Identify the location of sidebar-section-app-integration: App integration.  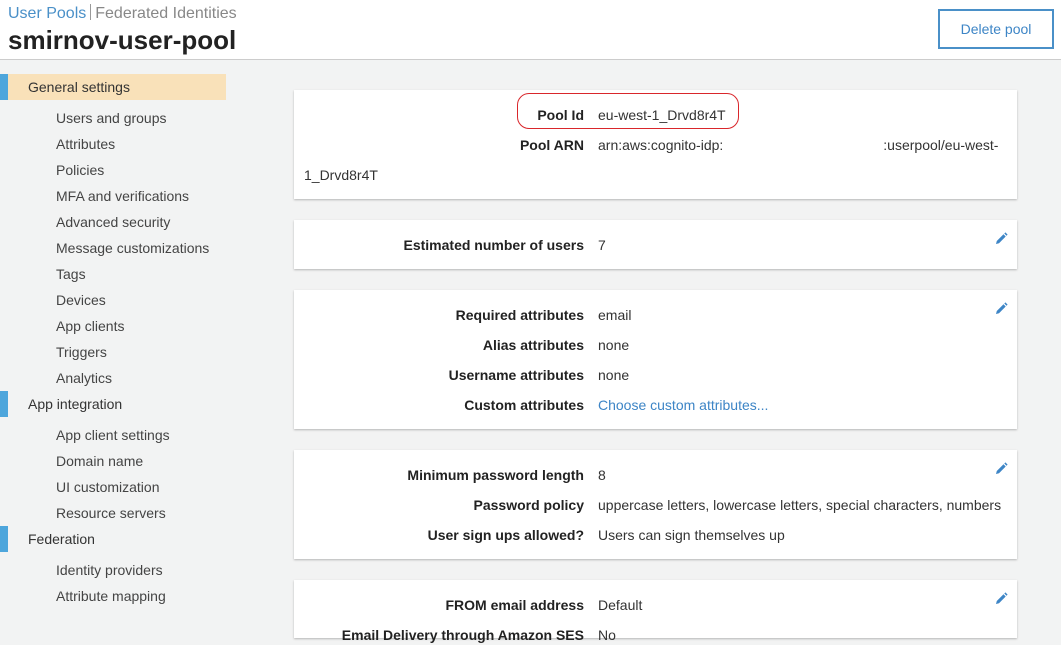
(113, 404).